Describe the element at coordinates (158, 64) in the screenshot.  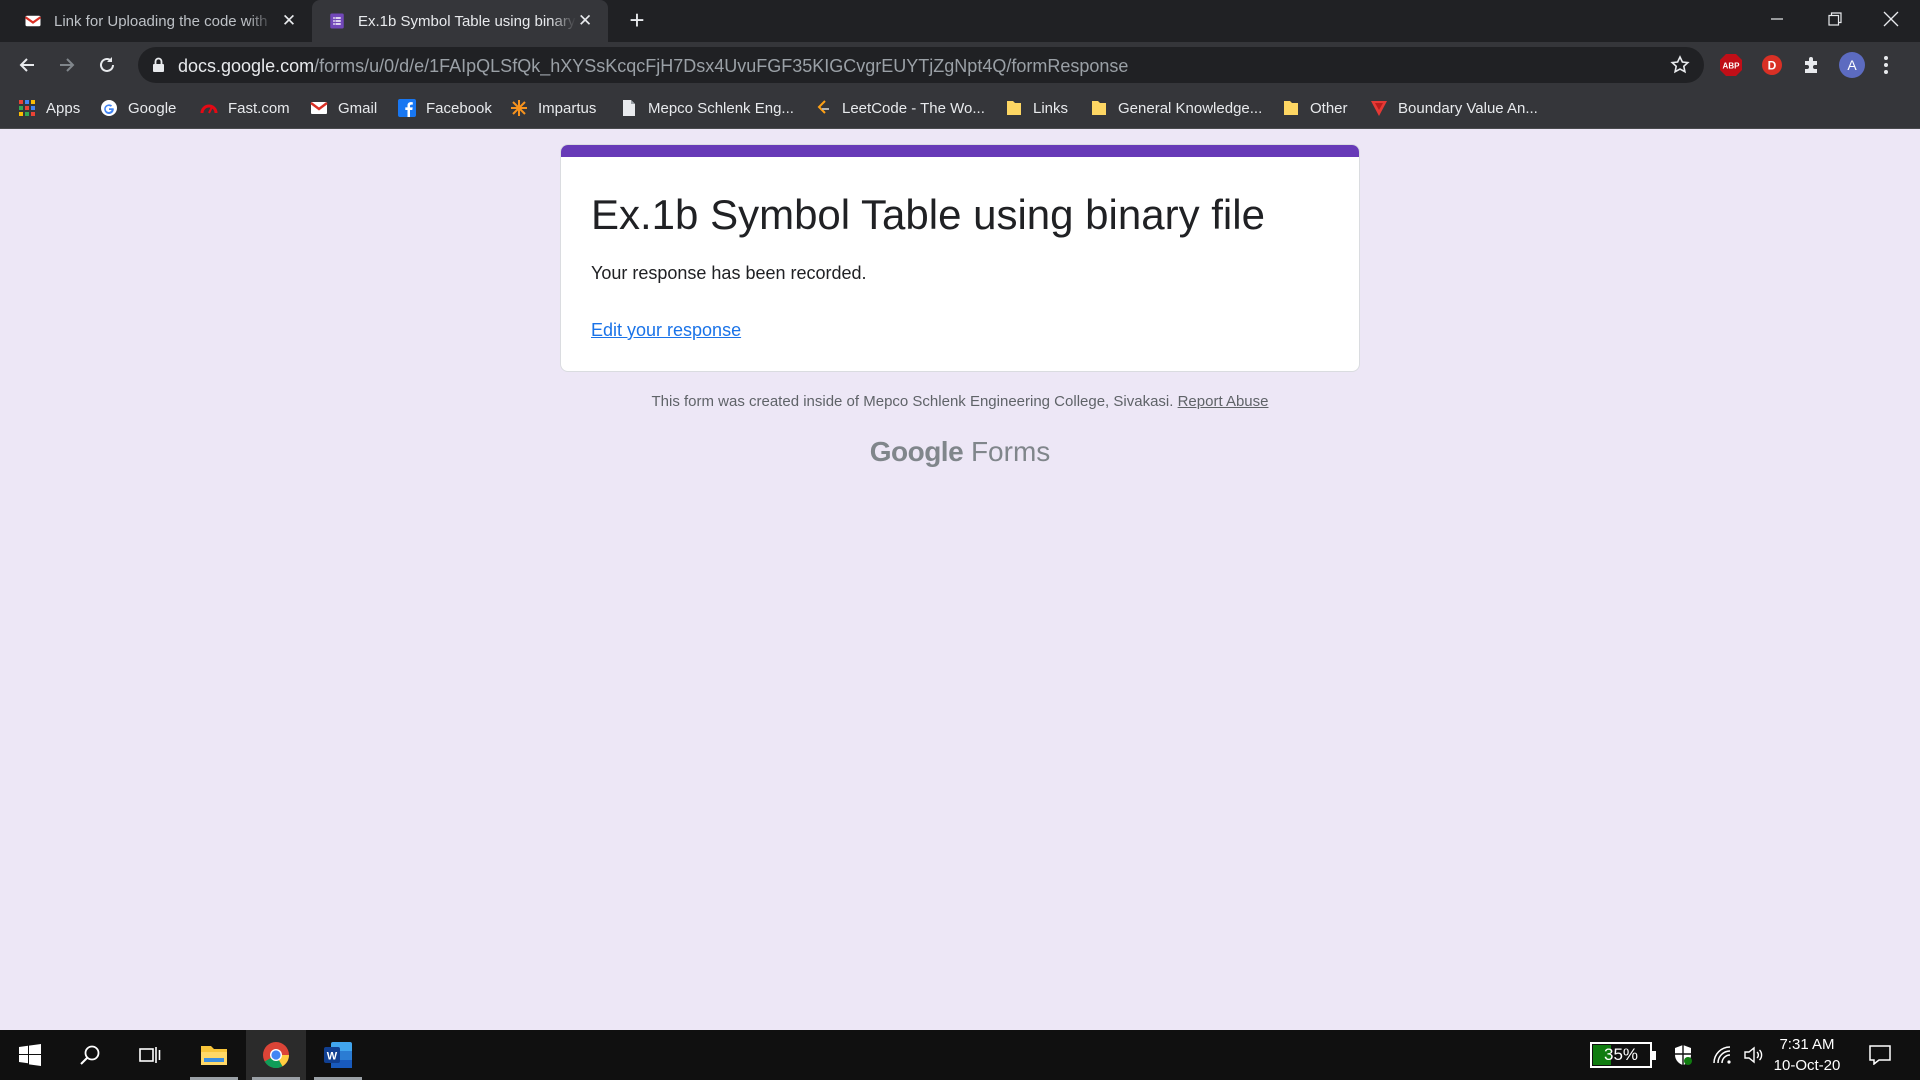
I see `lock-icon` at that location.